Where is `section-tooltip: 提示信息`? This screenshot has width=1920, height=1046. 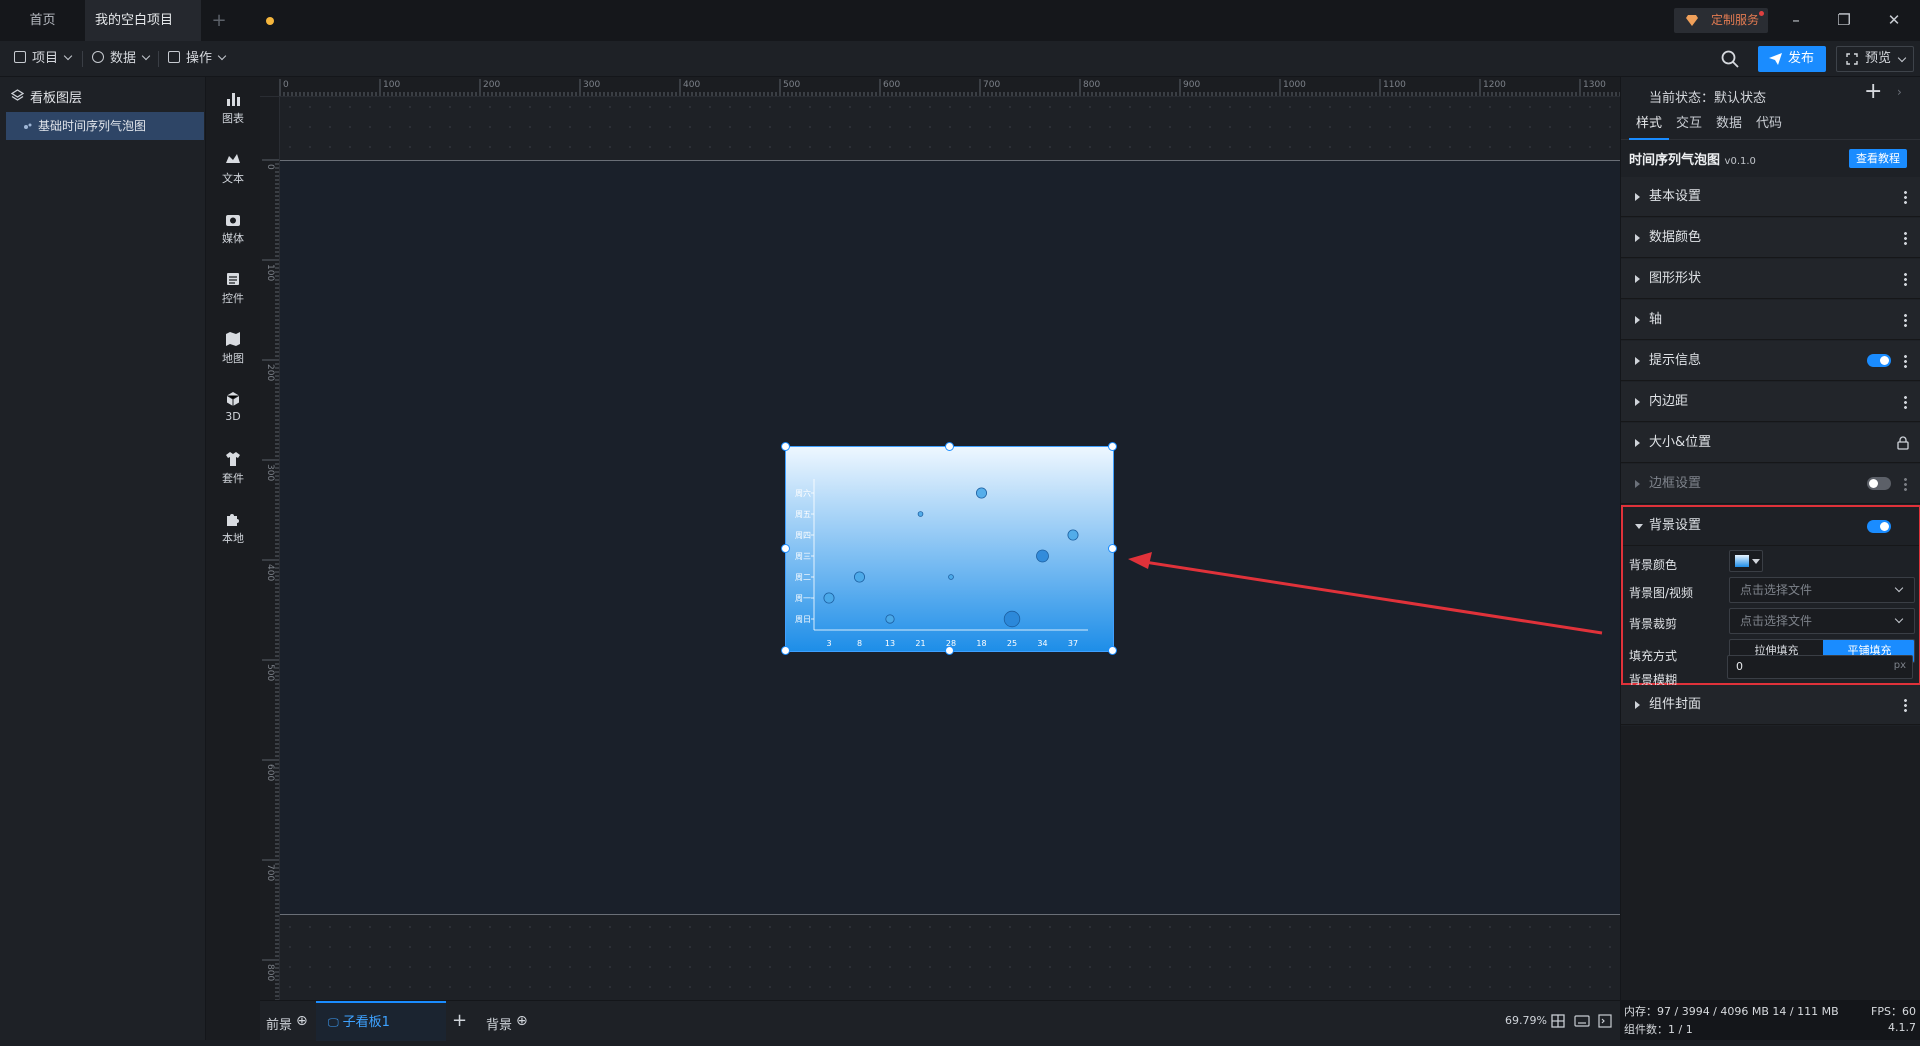 section-tooltip: 提示信息 is located at coordinates (1770, 361).